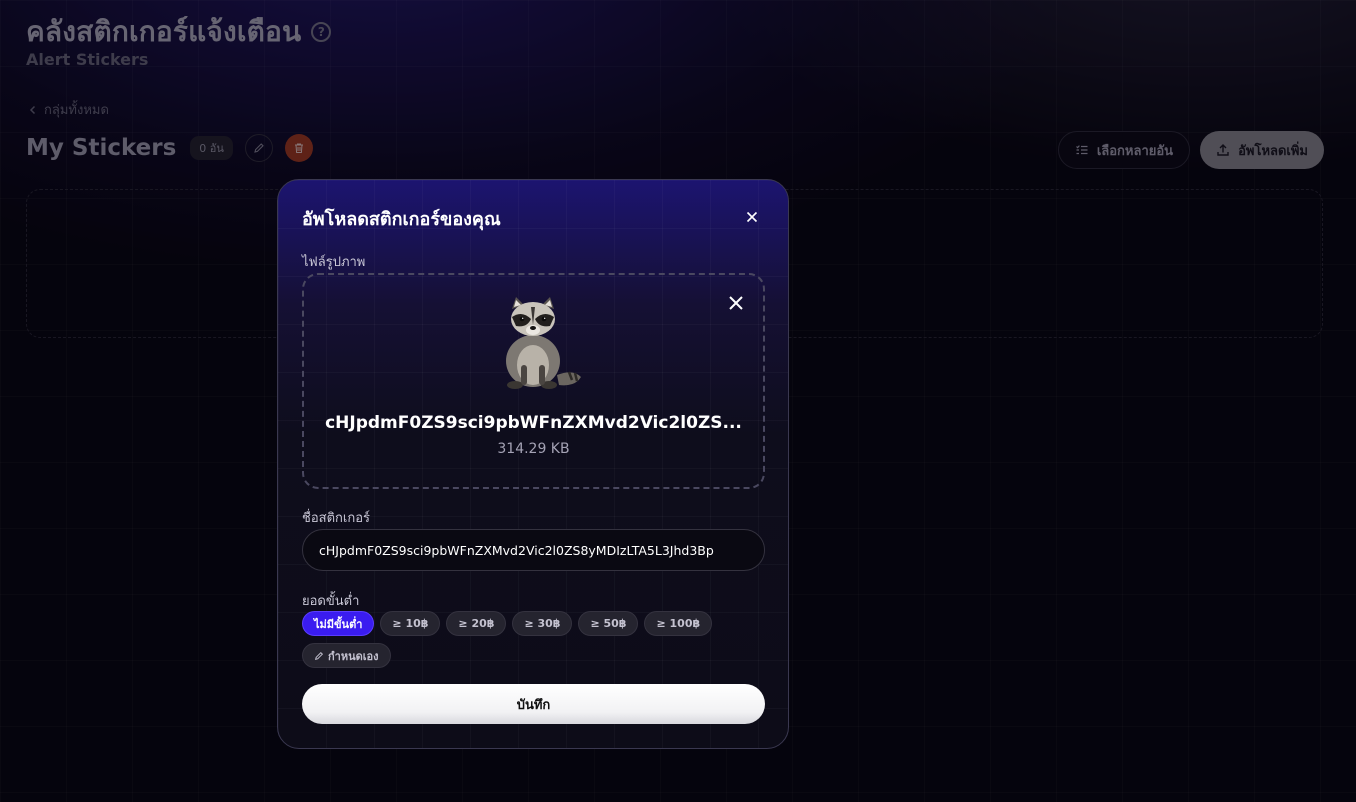 The width and height of the screenshot is (1356, 802). Describe the element at coordinates (476, 623) in the screenshot. I see `min-amount-option-20: ≥ 20฿` at that location.